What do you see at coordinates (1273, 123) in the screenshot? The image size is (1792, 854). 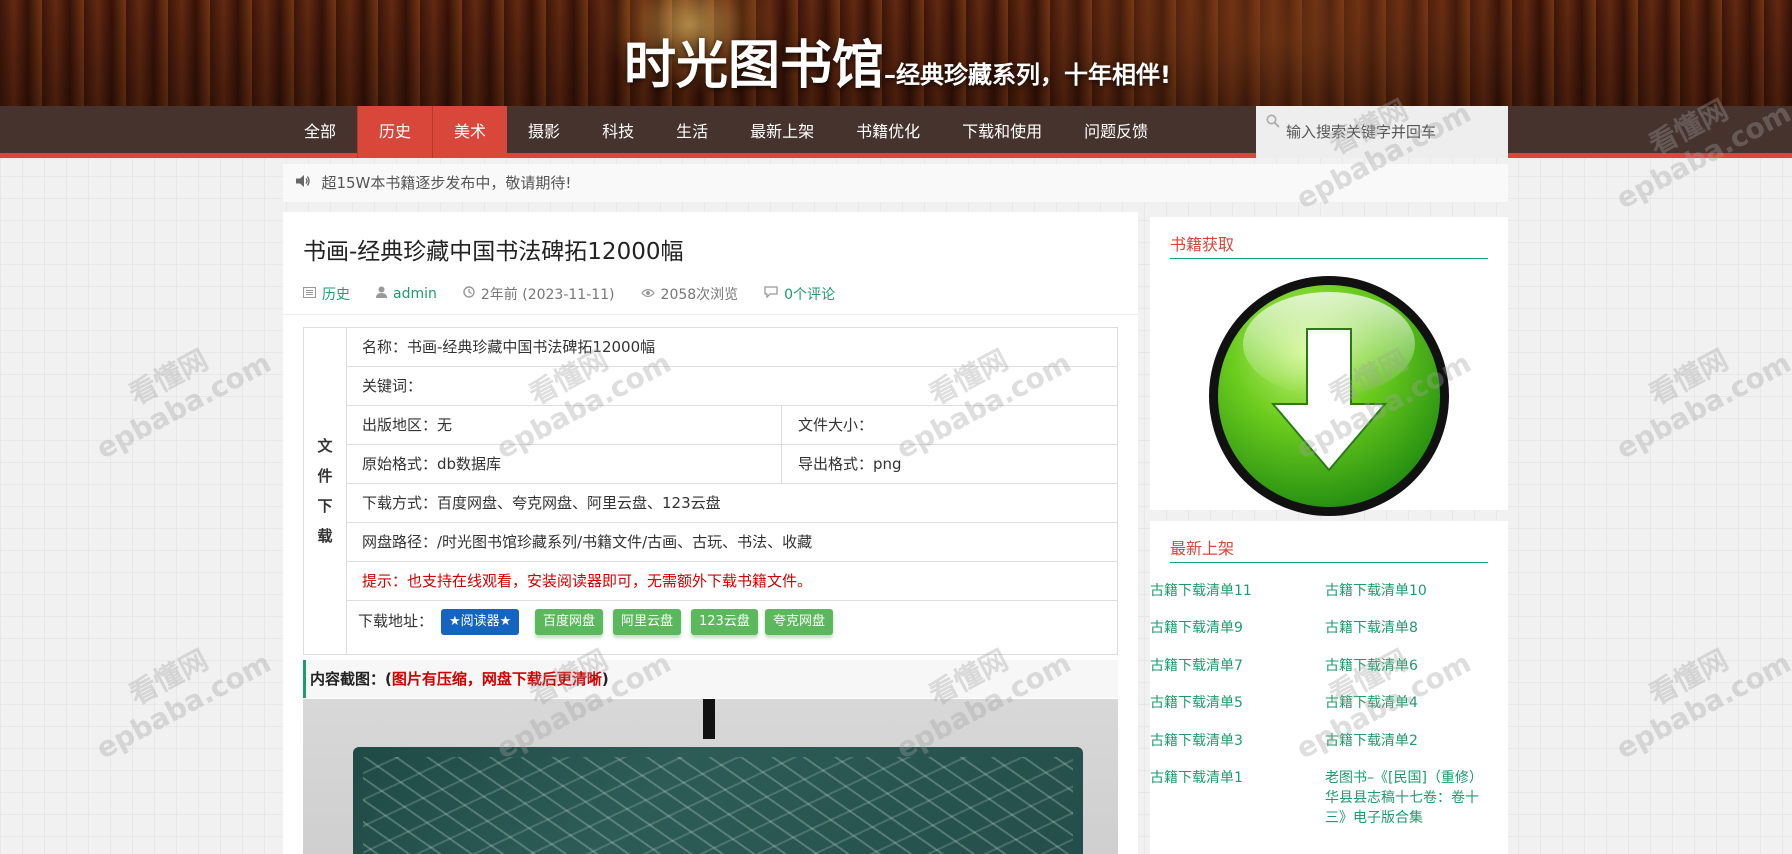 I see `search-icon` at bounding box center [1273, 123].